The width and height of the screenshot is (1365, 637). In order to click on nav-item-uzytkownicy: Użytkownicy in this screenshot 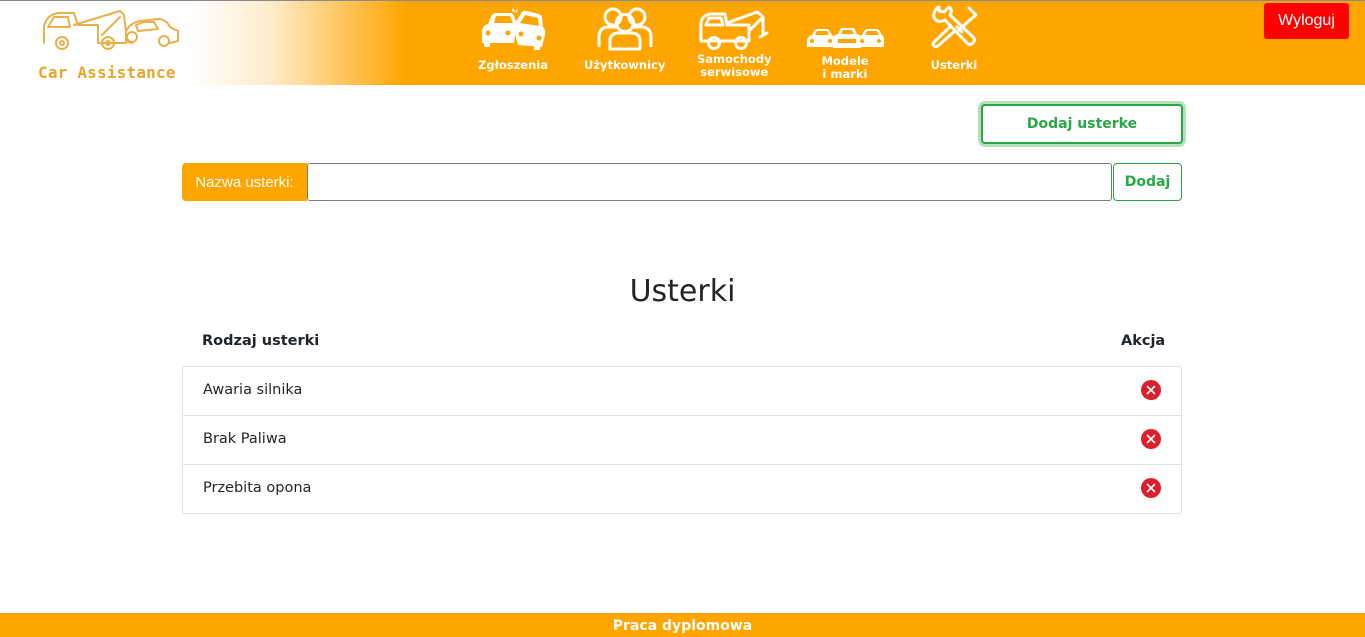, I will do `click(624, 38)`.